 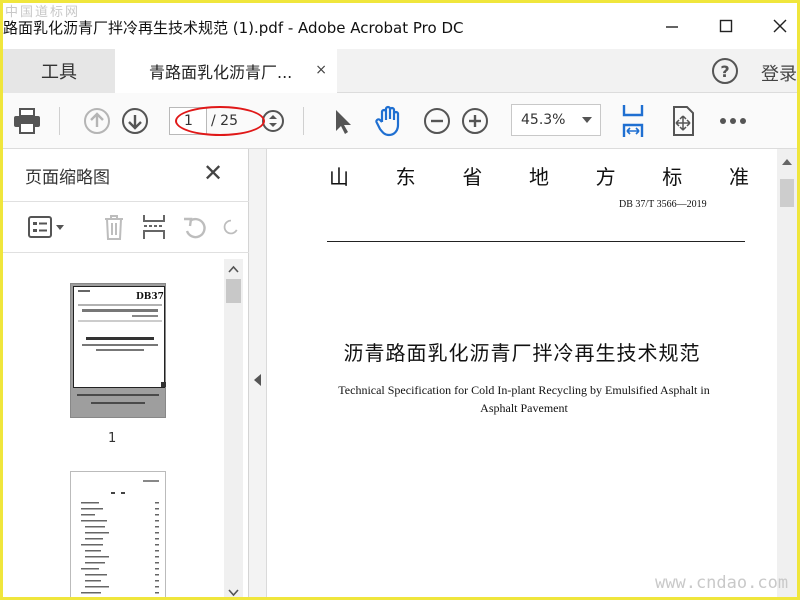 What do you see at coordinates (135, 121) in the screenshot?
I see `next-page-icon` at bounding box center [135, 121].